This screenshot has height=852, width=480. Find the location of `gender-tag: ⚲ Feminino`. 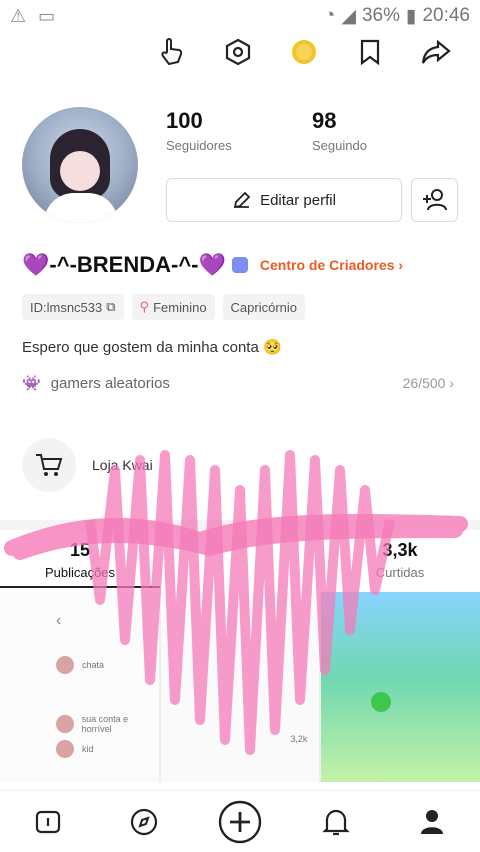

gender-tag: ⚲ Feminino is located at coordinates (173, 307).